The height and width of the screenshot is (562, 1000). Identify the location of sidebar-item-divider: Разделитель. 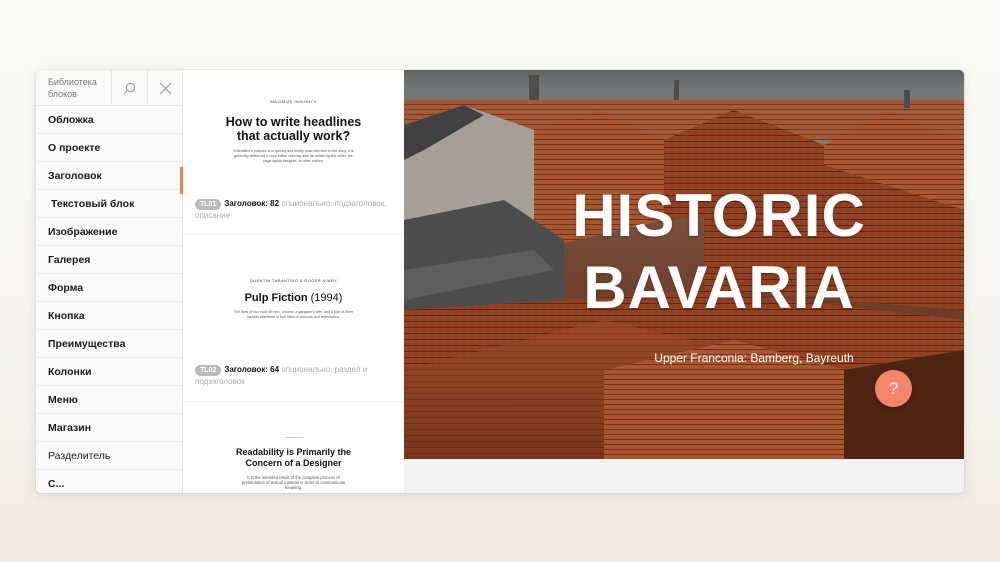
(109, 456).